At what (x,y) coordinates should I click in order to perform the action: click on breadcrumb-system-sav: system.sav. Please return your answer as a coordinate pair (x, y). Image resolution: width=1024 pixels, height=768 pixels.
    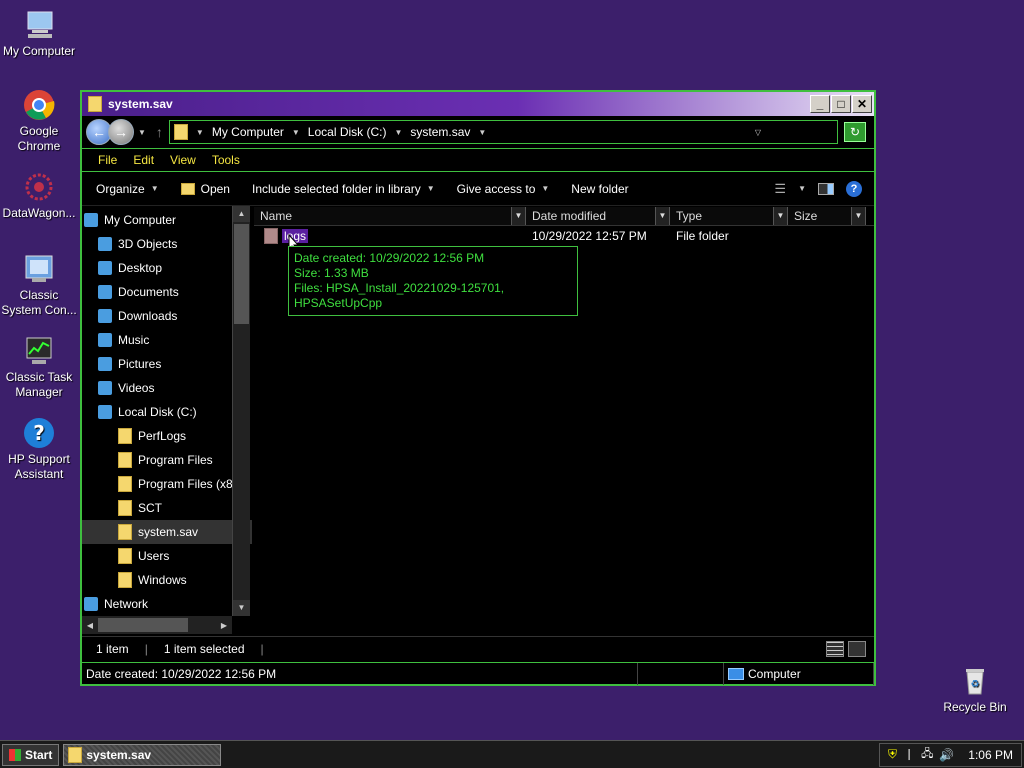
    Looking at the image, I should click on (440, 132).